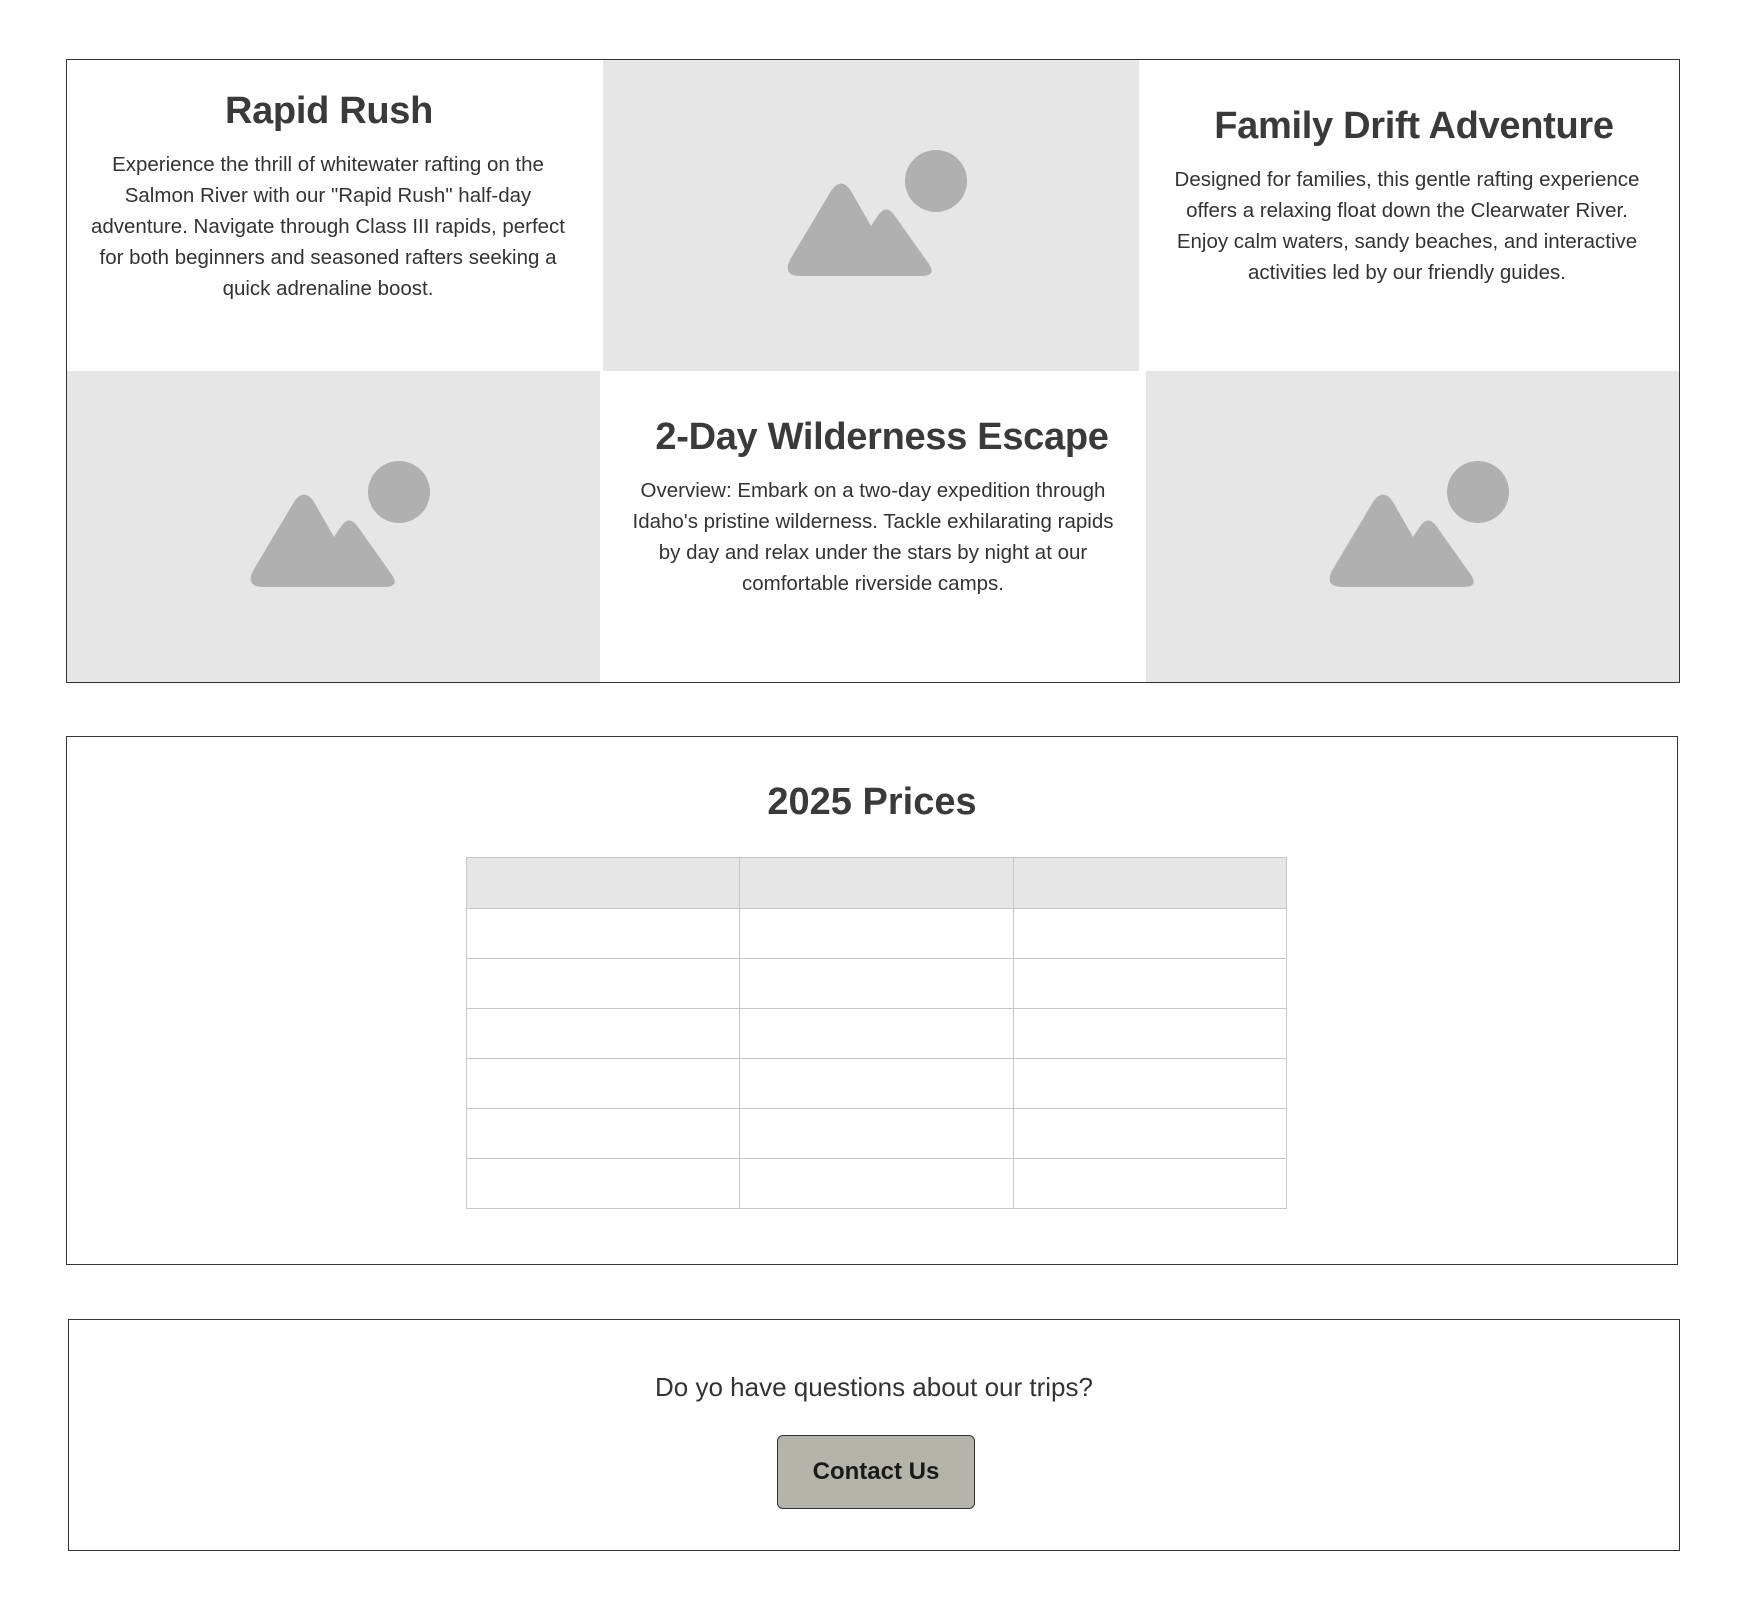 This screenshot has height=1602, width=1742. What do you see at coordinates (1414, 126) in the screenshot?
I see `trip-title: Family Drift Adventure` at bounding box center [1414, 126].